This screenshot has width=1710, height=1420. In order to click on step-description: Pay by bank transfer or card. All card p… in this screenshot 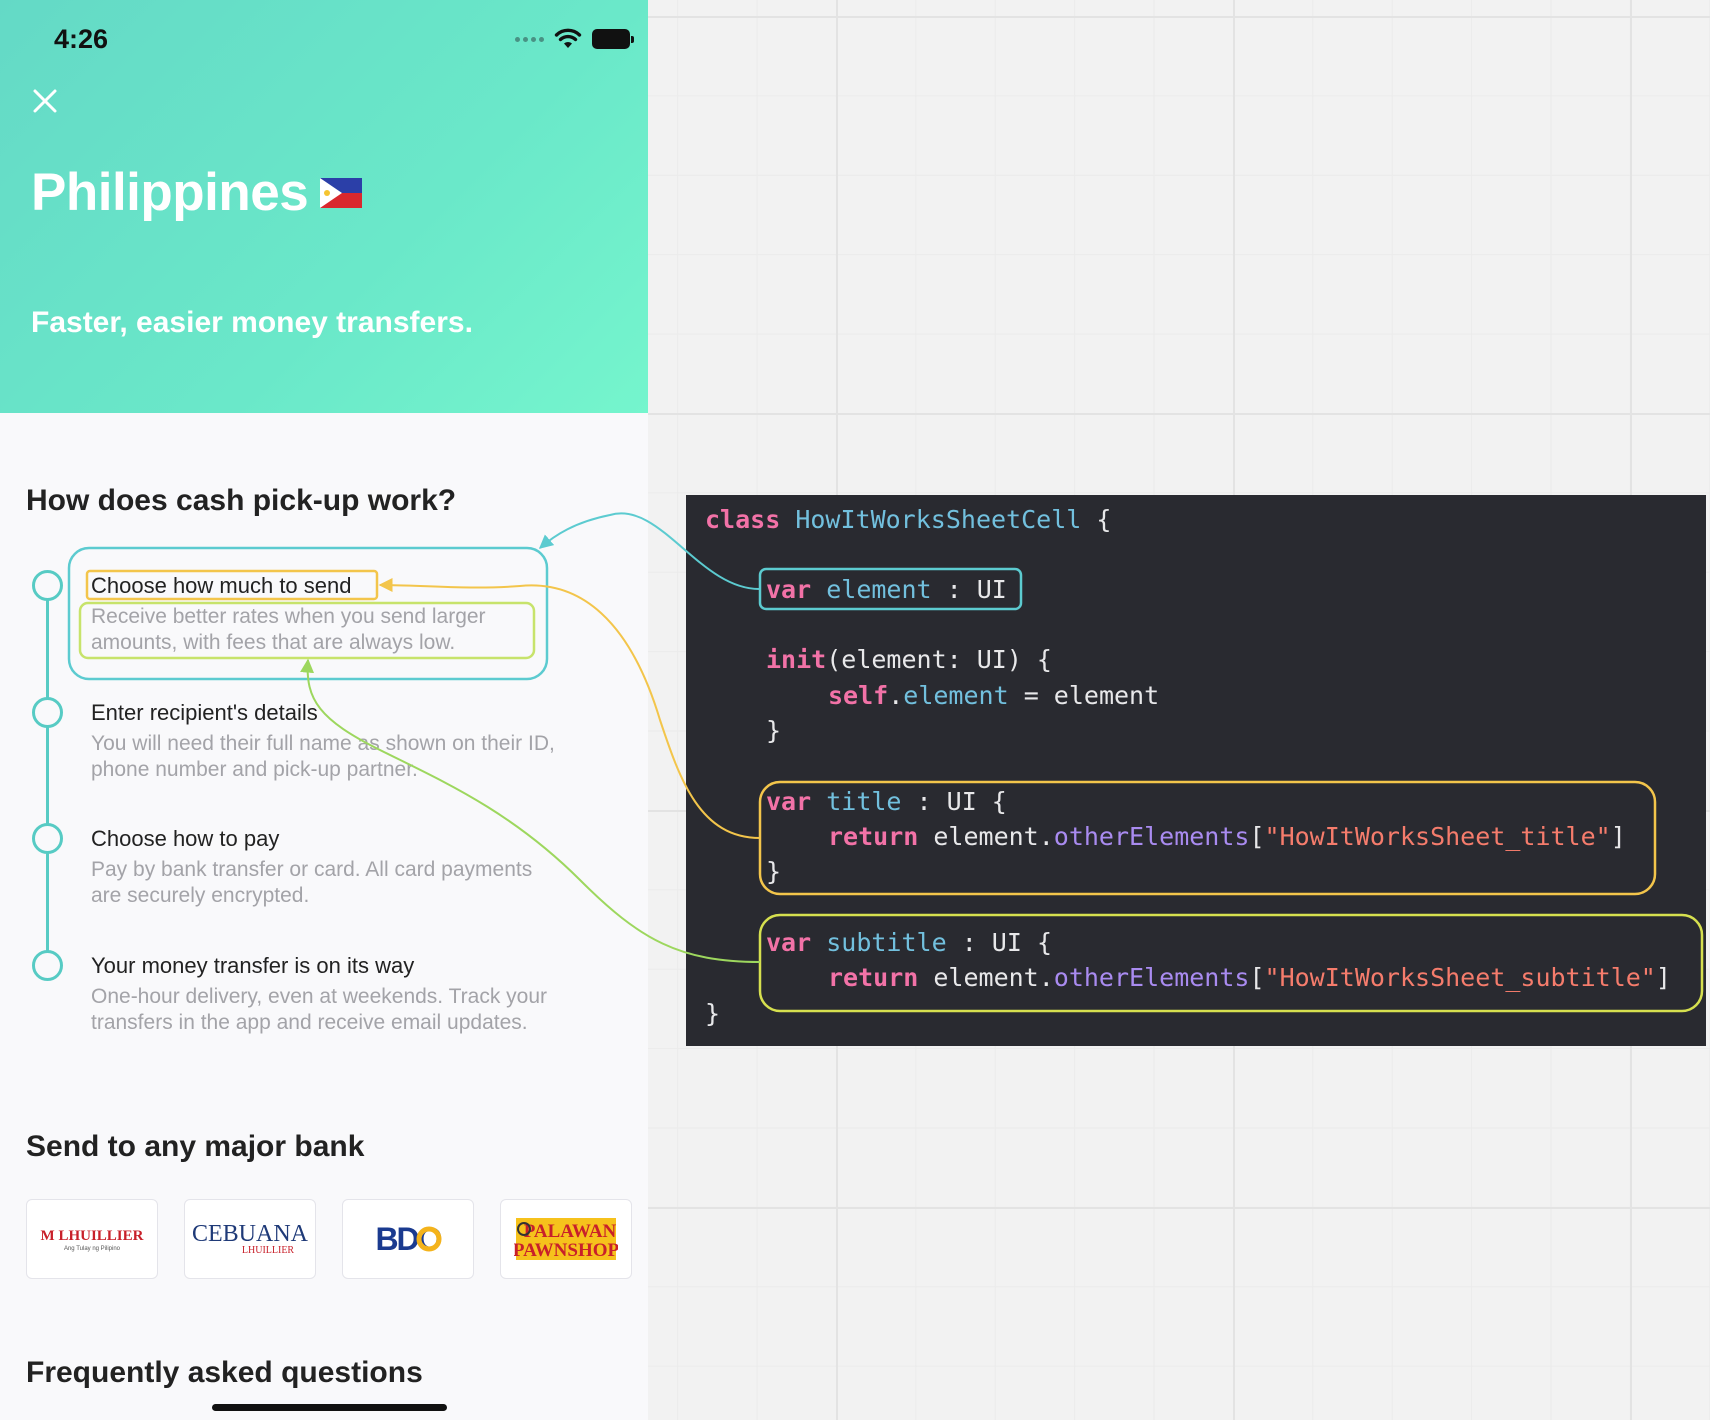, I will do `click(312, 882)`.